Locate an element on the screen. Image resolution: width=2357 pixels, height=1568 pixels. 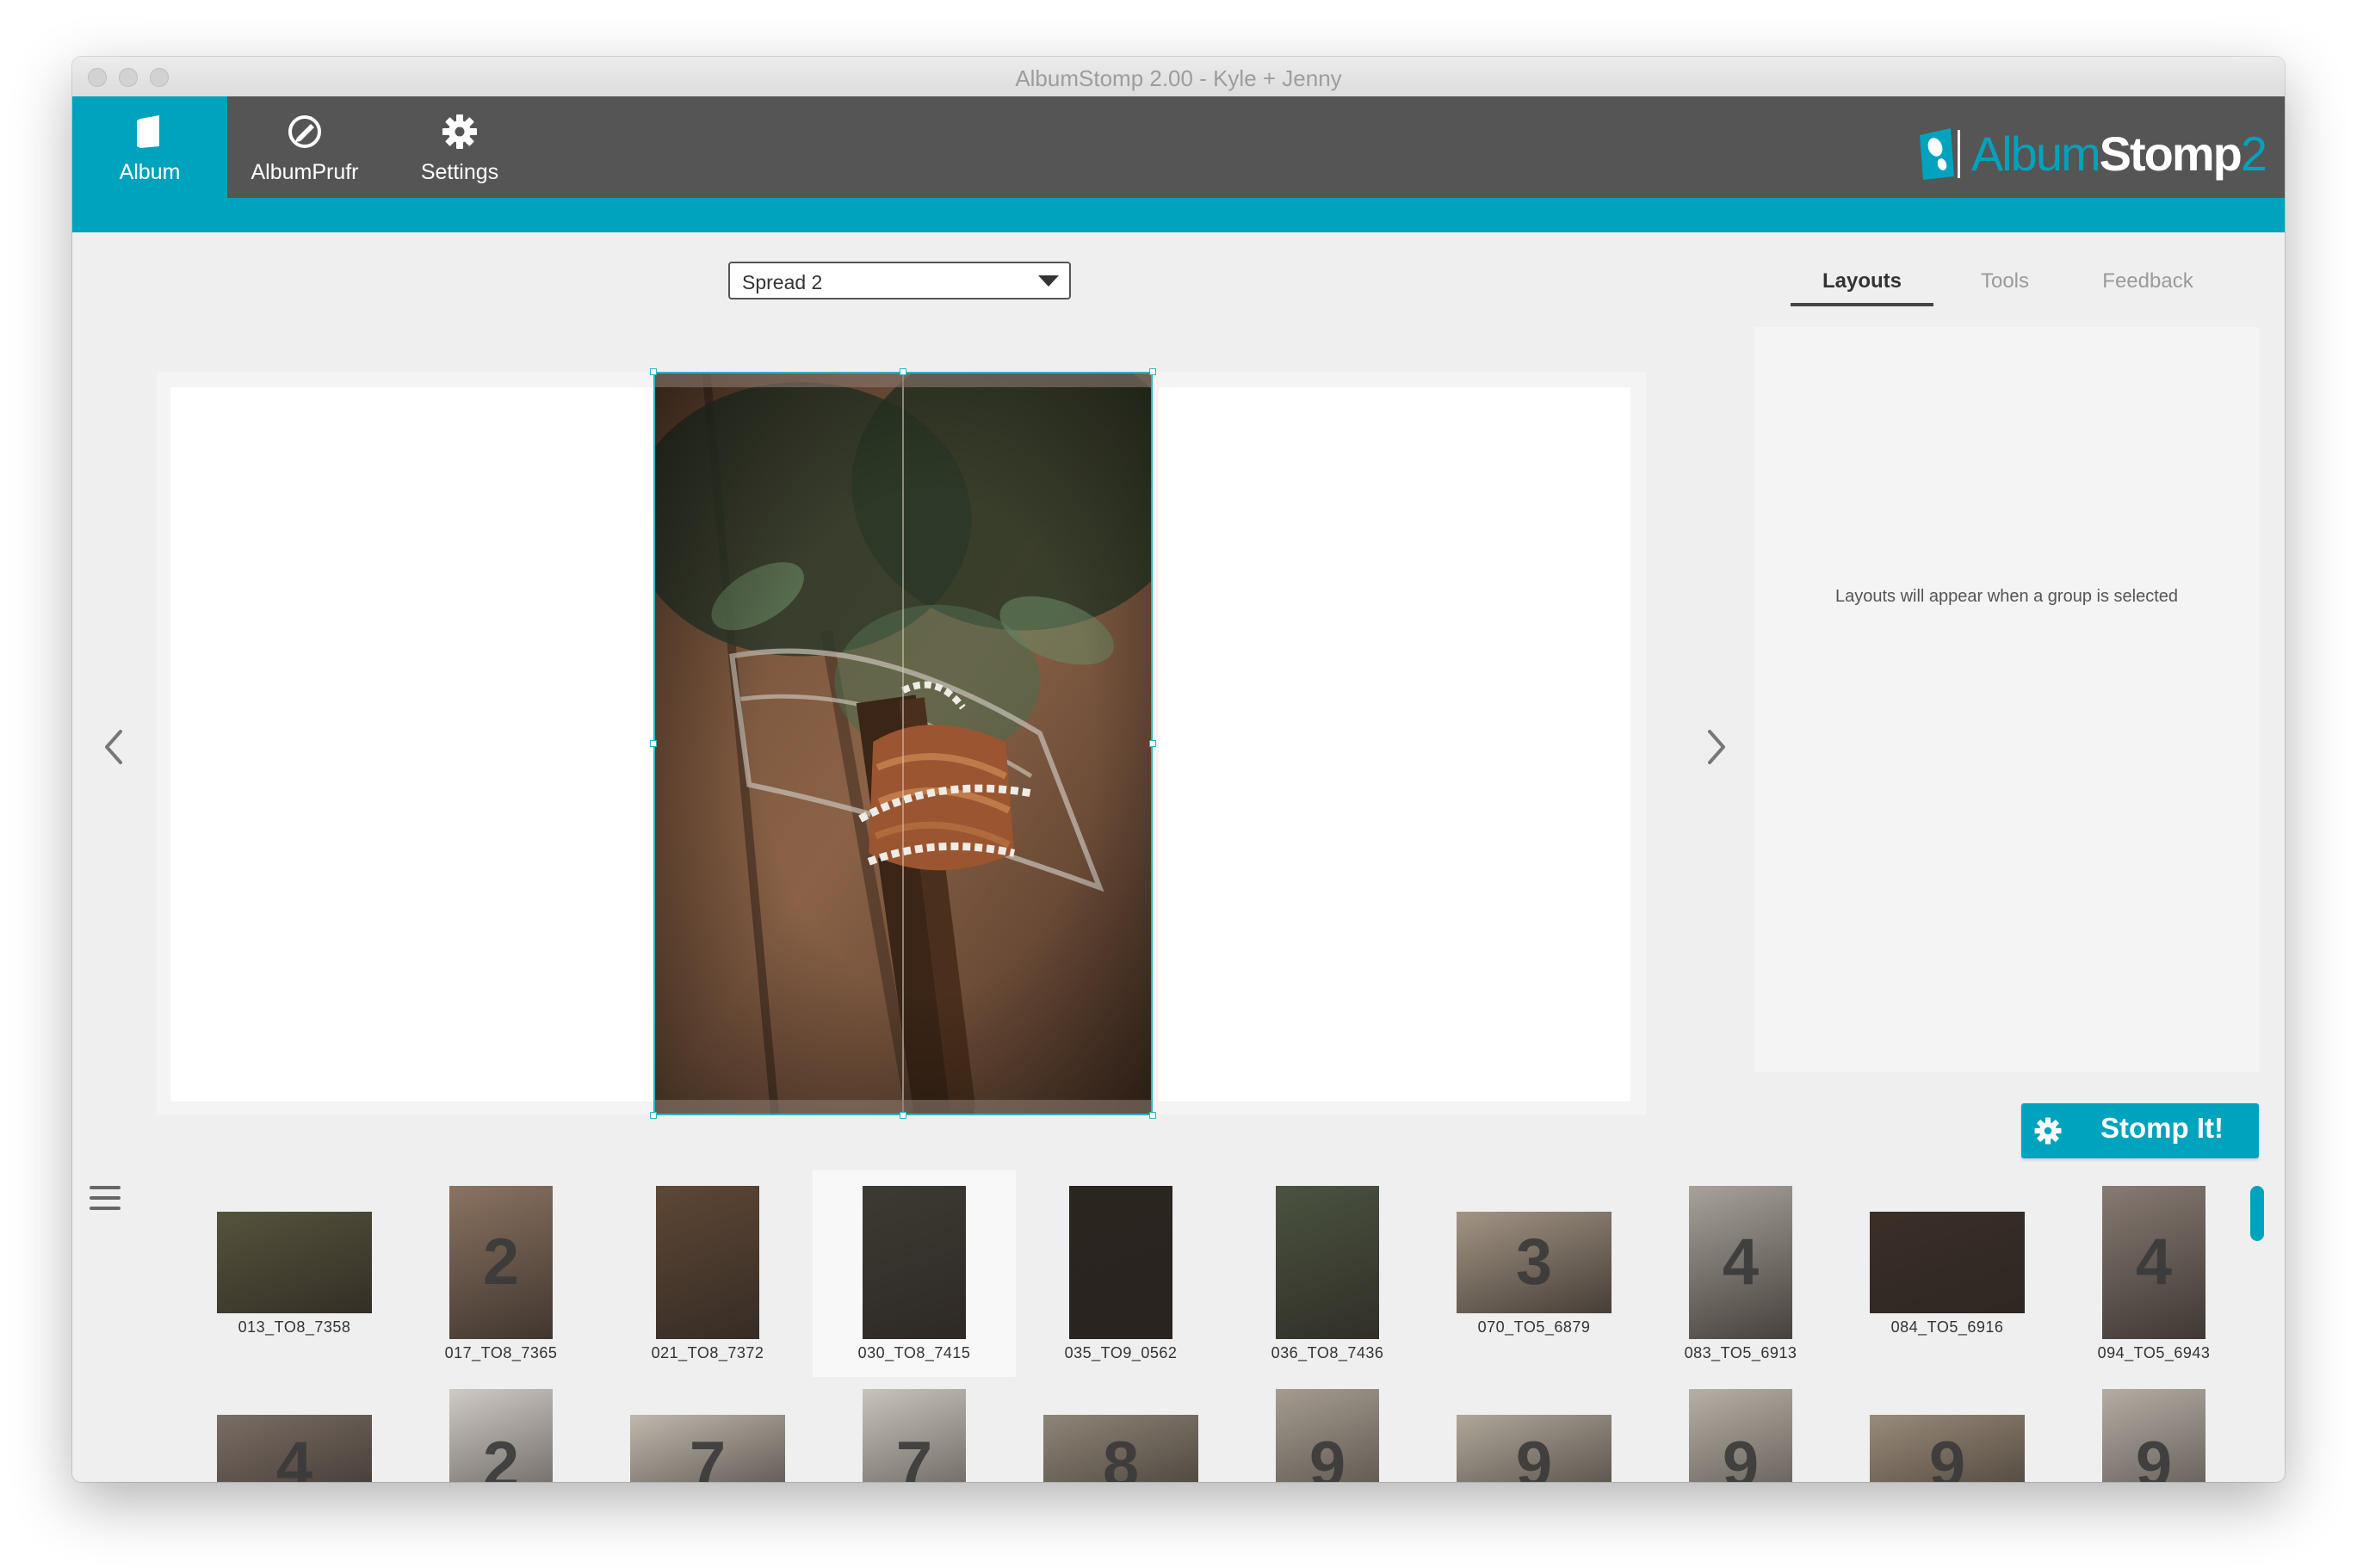
thumbnail-item: 021_TO8_7372 is located at coordinates (707, 1274).